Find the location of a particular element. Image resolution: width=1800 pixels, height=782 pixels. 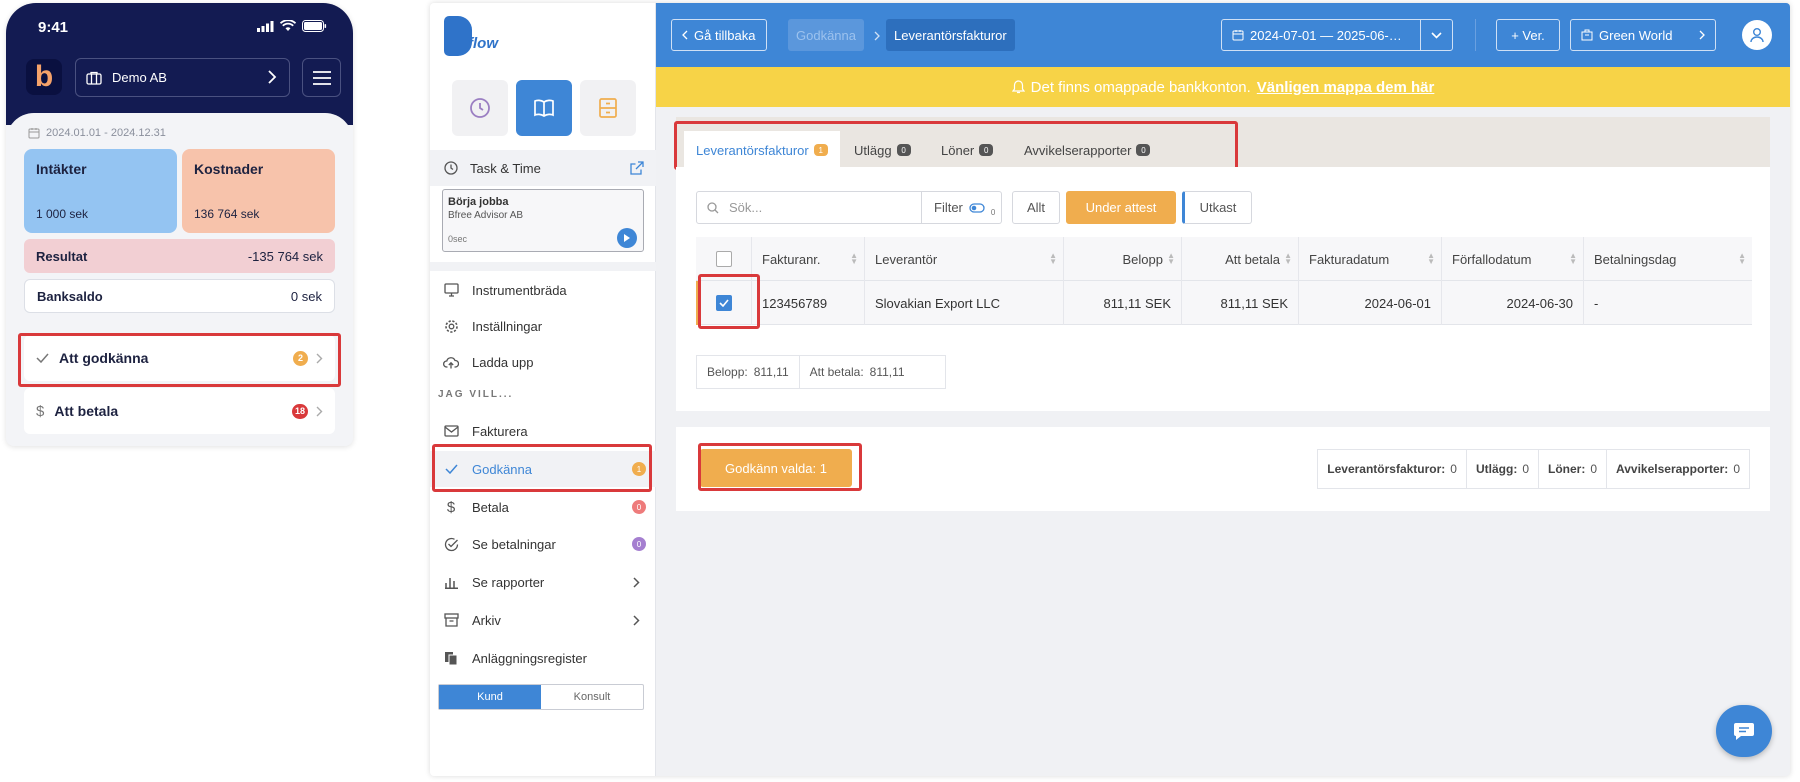

nav-archive: Arkiv is located at coordinates (543, 620).